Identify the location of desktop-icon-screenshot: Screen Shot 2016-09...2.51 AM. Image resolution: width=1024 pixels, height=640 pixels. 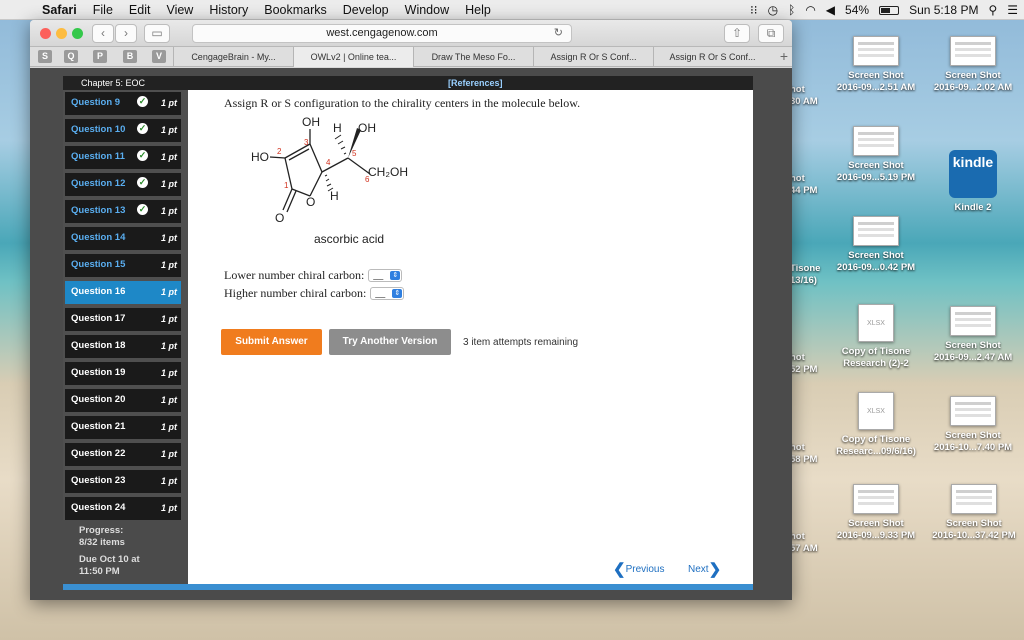
(876, 65).